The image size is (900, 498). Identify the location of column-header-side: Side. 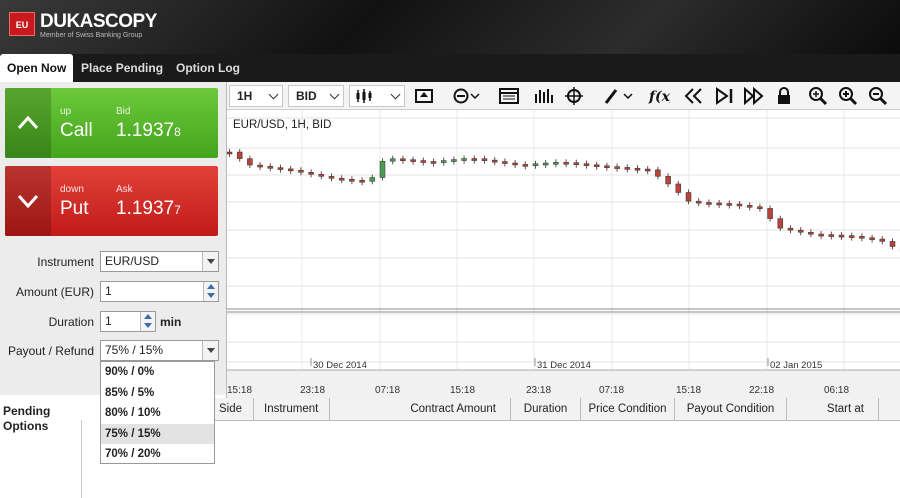
(234, 409).